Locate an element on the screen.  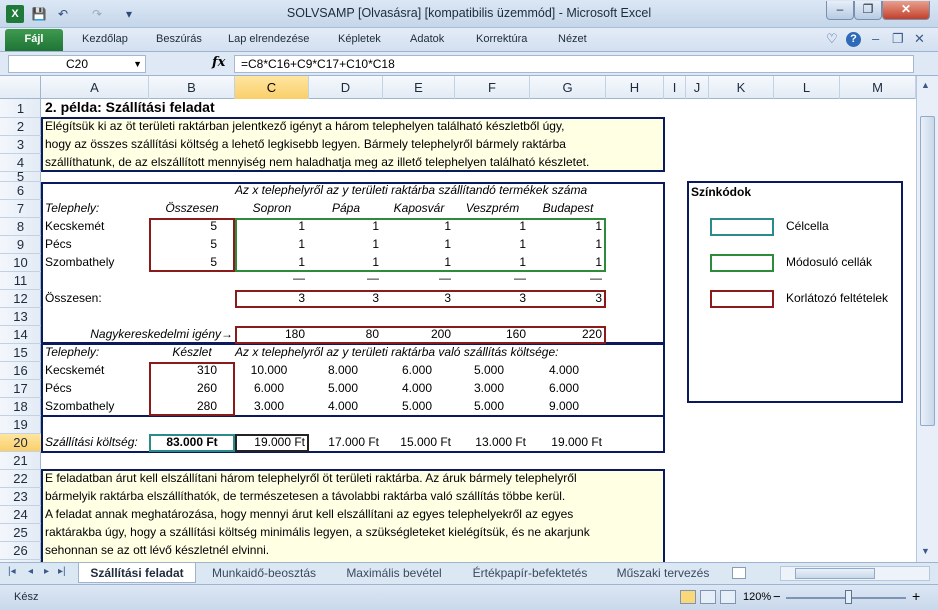
row-header: 16 is located at coordinates (20, 371).